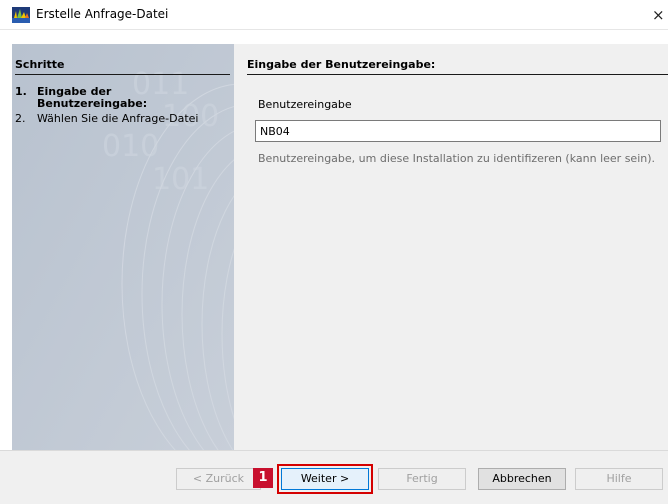  I want to click on steps-divider, so click(122, 74).